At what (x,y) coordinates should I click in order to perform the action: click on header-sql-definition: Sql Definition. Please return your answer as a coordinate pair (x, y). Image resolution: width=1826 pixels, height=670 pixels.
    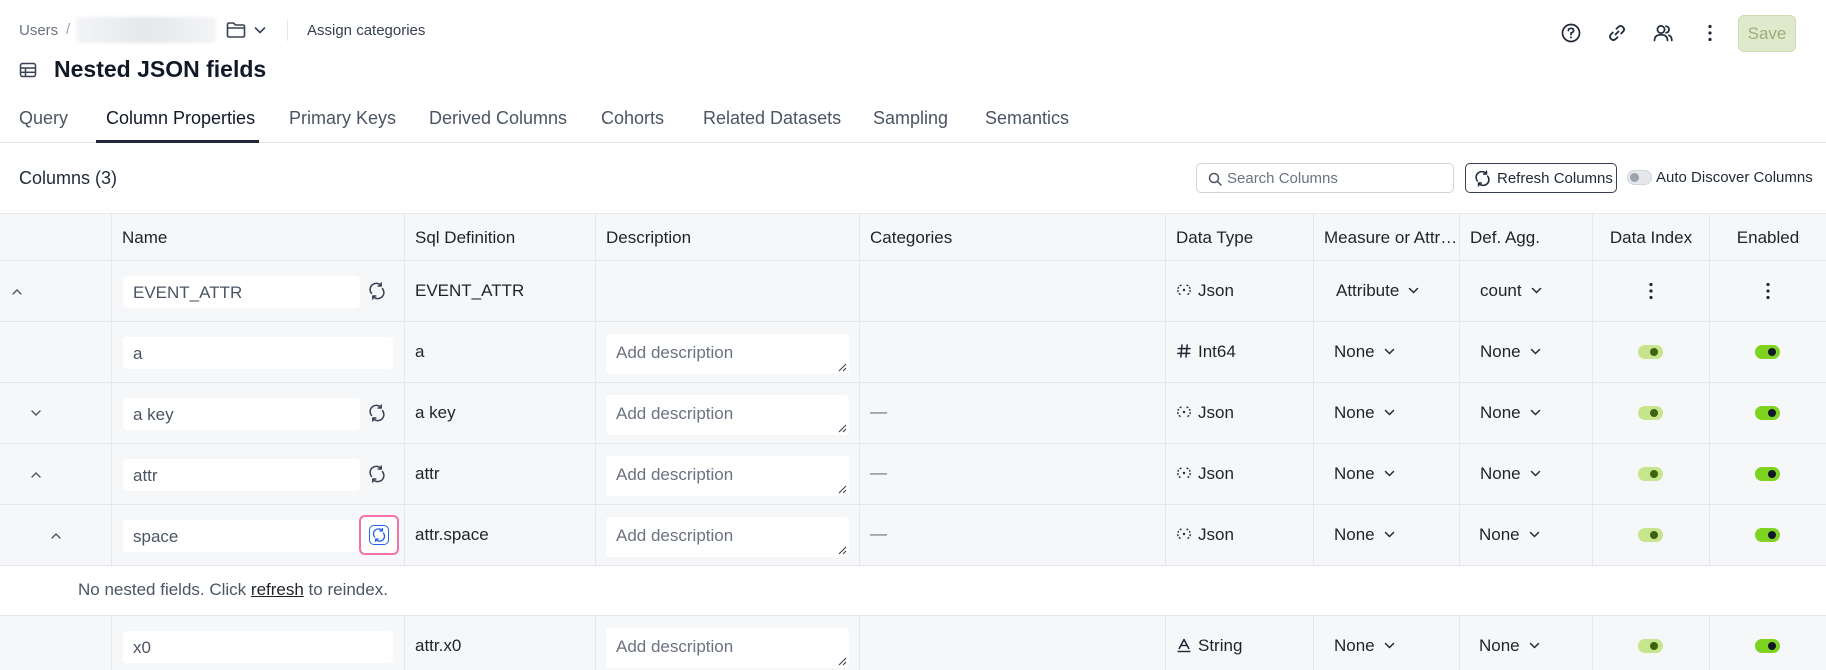
    Looking at the image, I should click on (499, 237).